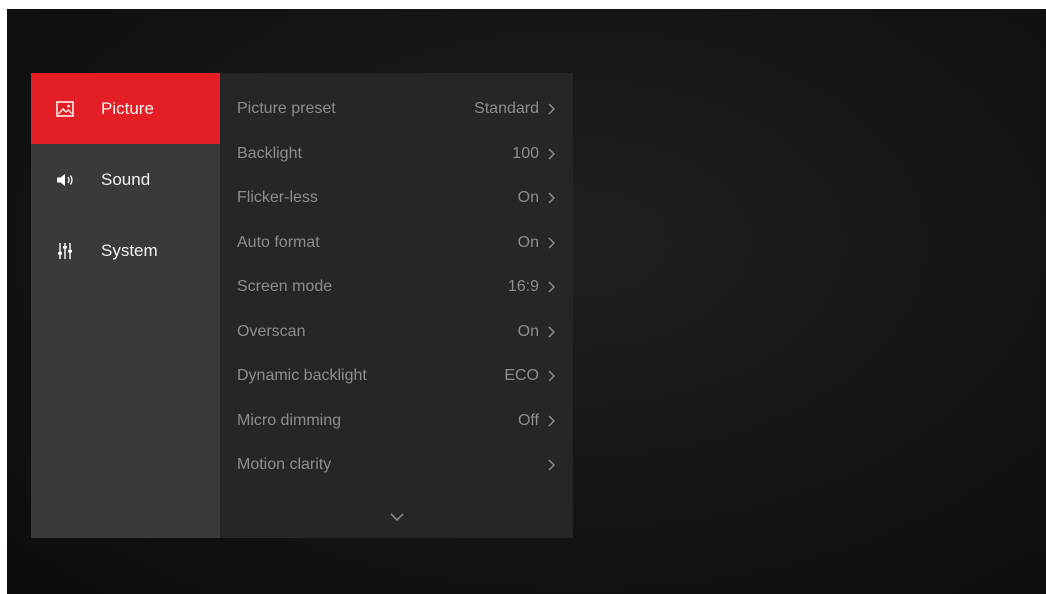 Image resolution: width=1046 pixels, height=594 pixels. I want to click on setting-label: Screen mode, so click(285, 287).